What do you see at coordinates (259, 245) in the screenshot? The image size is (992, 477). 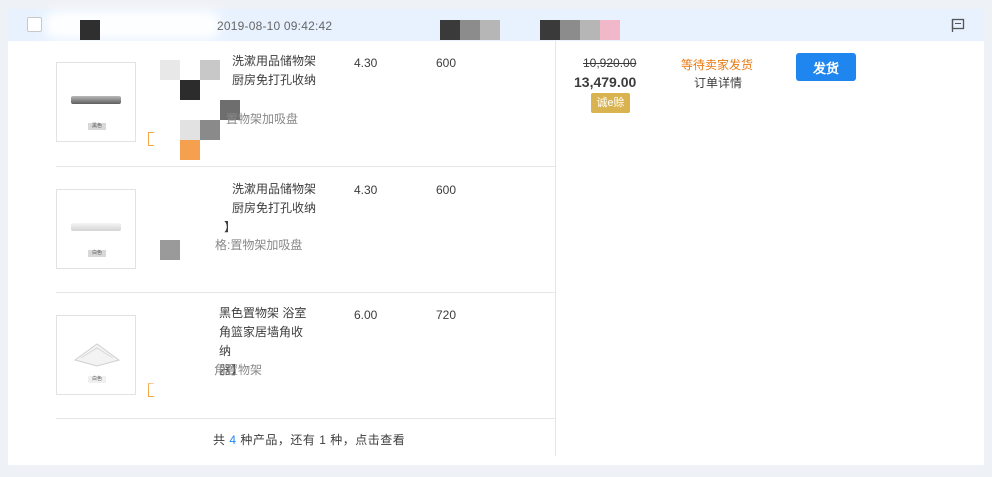 I see `product-sku: 格:置物架加吸盘` at bounding box center [259, 245].